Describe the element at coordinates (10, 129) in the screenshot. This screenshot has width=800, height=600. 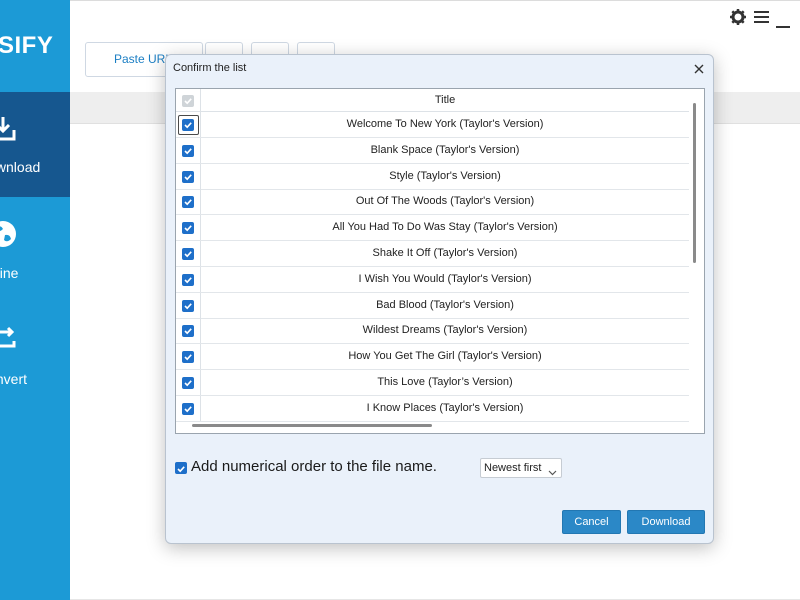
I see `download-icon` at that location.